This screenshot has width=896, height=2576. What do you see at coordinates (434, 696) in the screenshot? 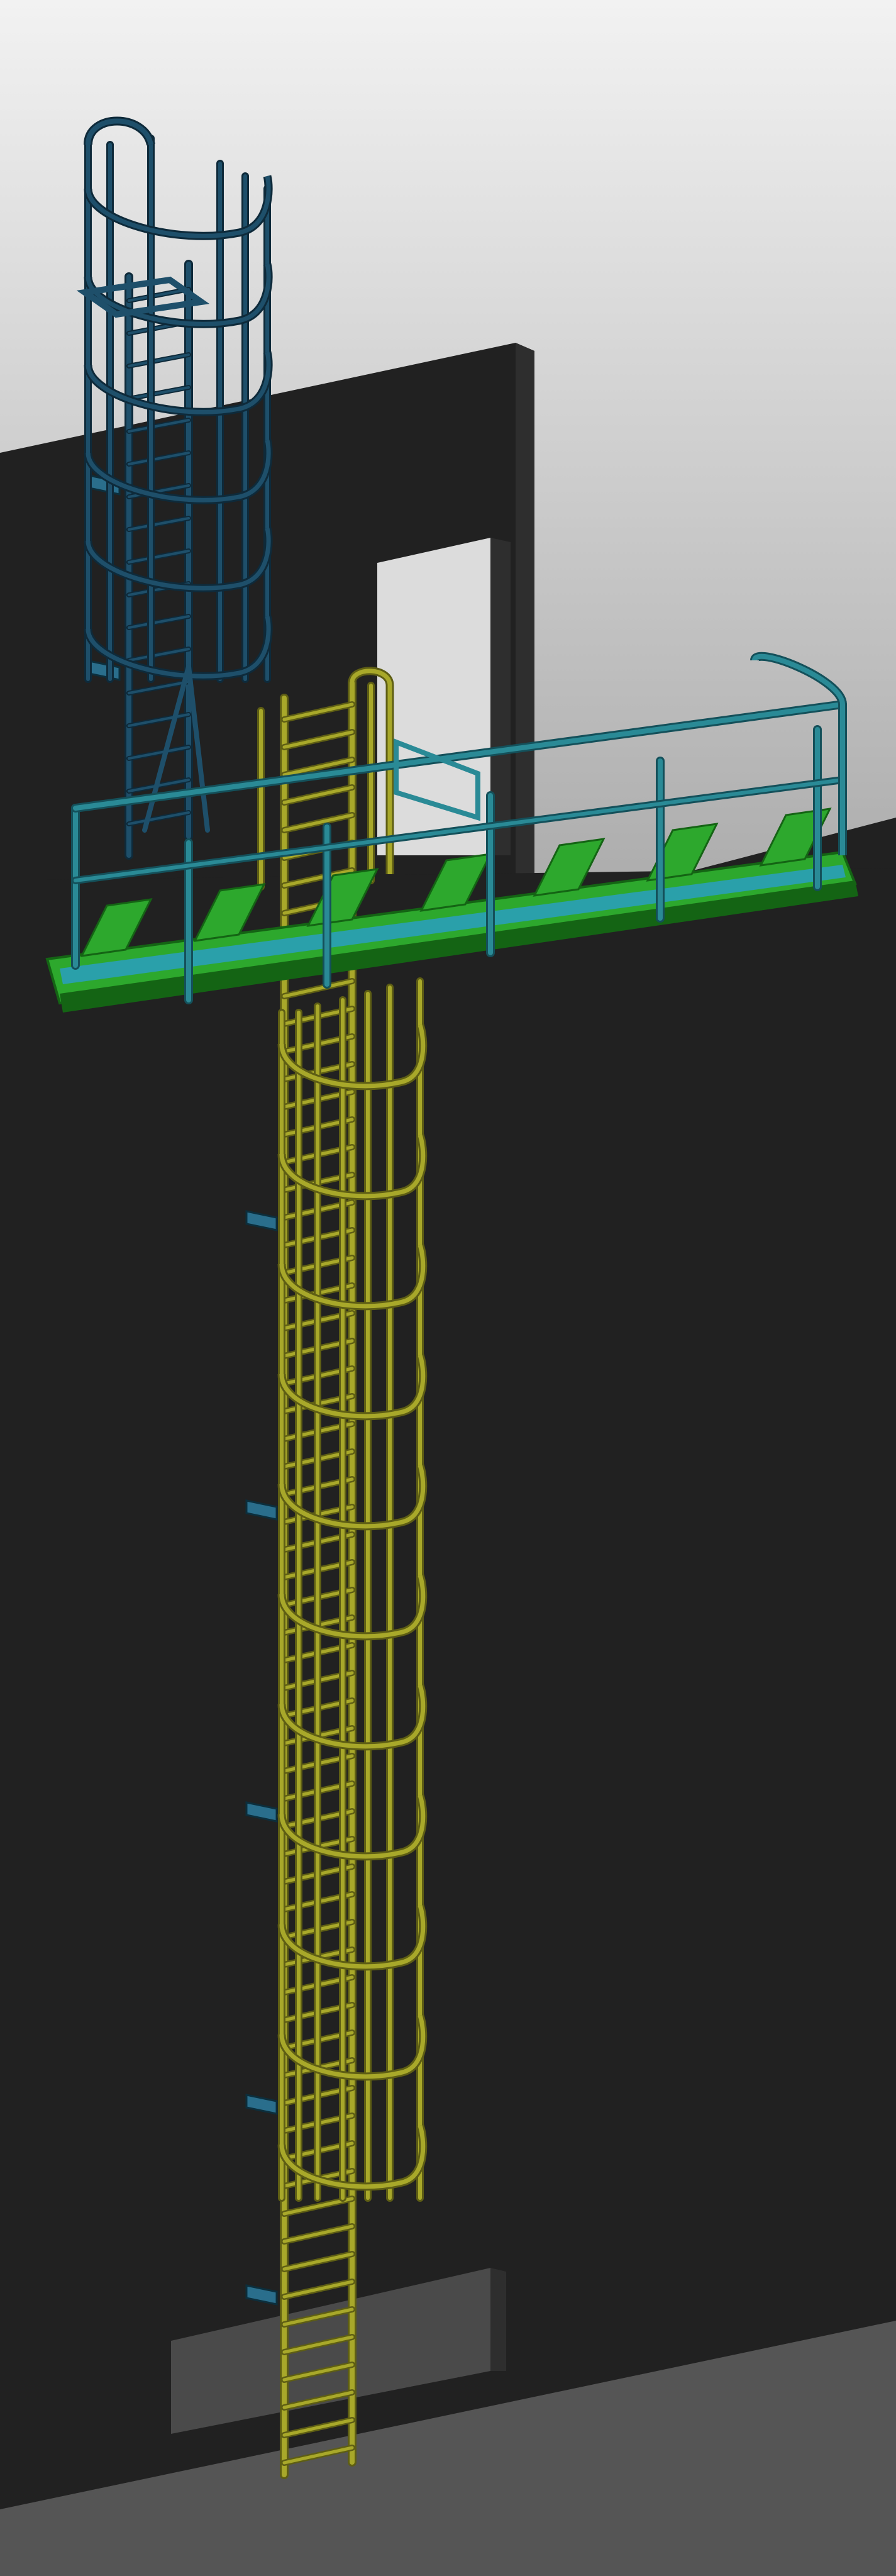
I see `door-opening` at bounding box center [434, 696].